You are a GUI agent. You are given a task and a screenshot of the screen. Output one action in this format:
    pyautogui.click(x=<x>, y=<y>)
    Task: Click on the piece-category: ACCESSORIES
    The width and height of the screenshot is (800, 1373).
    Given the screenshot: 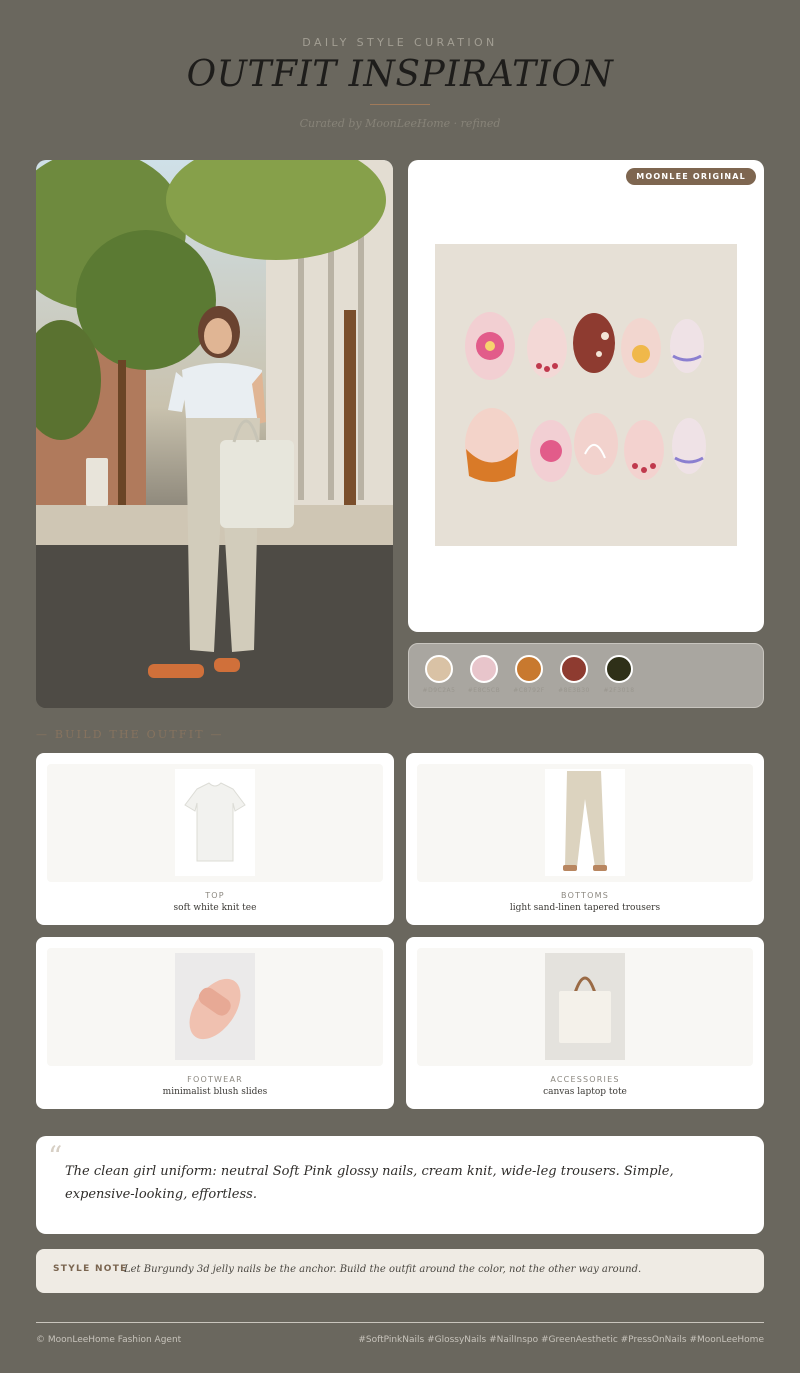 What is the action you would take?
    pyautogui.click(x=585, y=1079)
    